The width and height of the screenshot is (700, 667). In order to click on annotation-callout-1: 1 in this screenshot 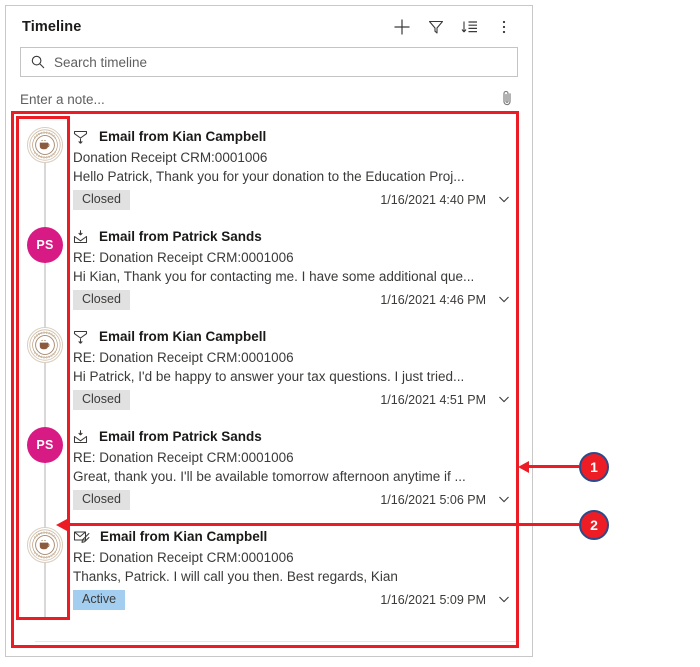, I will do `click(594, 467)`.